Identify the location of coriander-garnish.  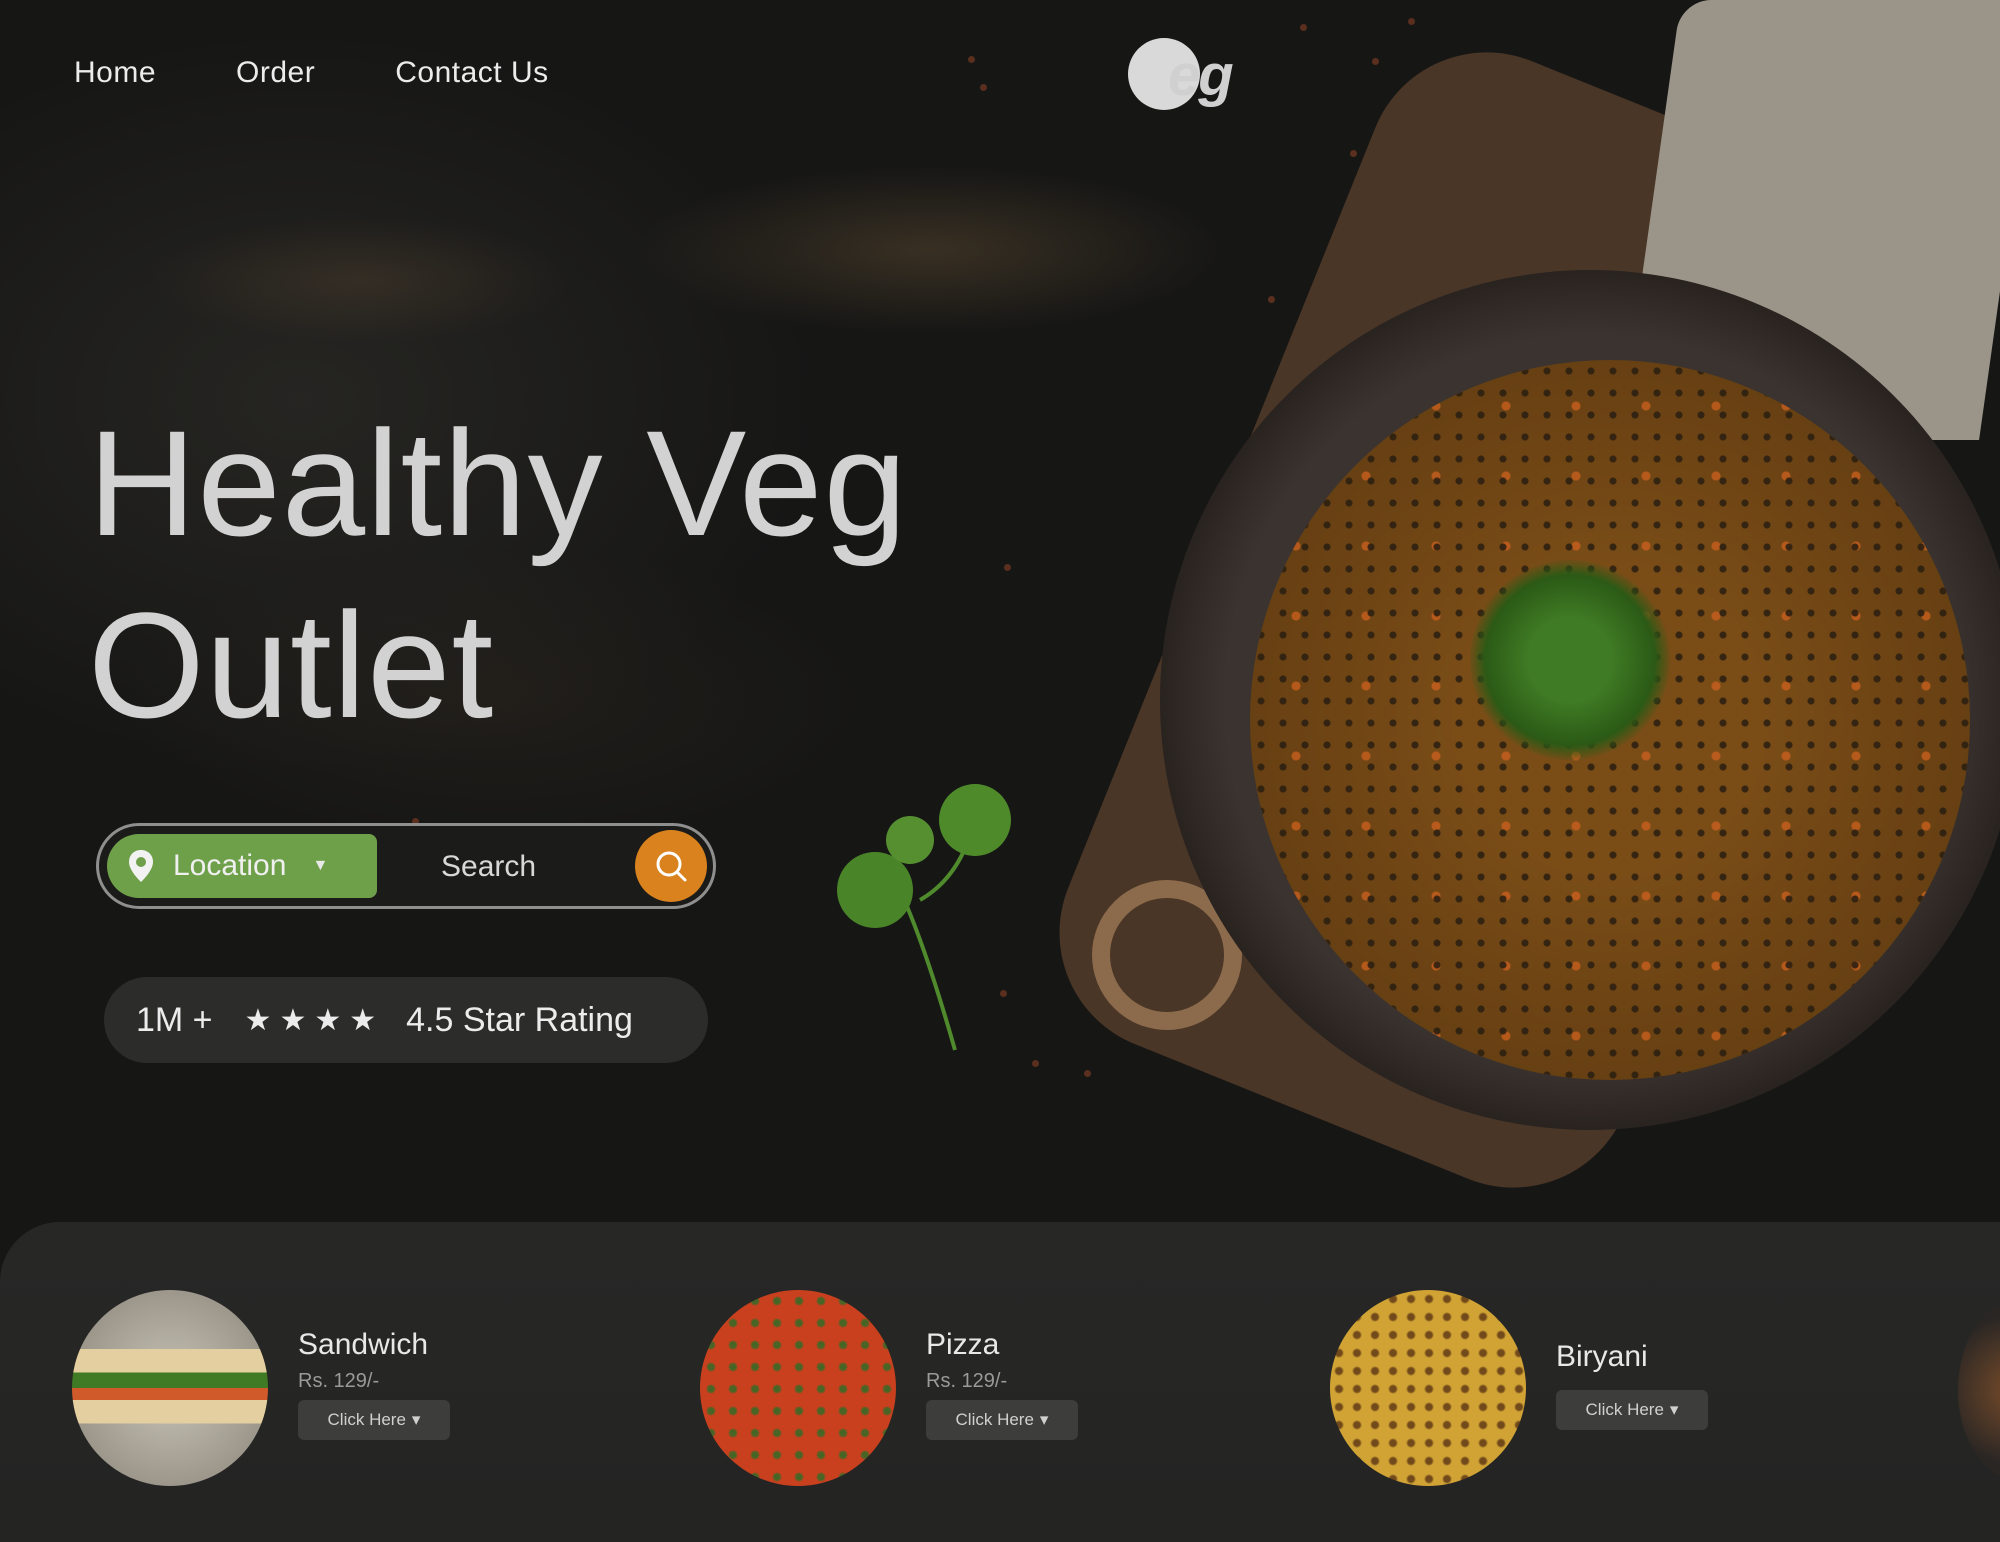
(1570, 660).